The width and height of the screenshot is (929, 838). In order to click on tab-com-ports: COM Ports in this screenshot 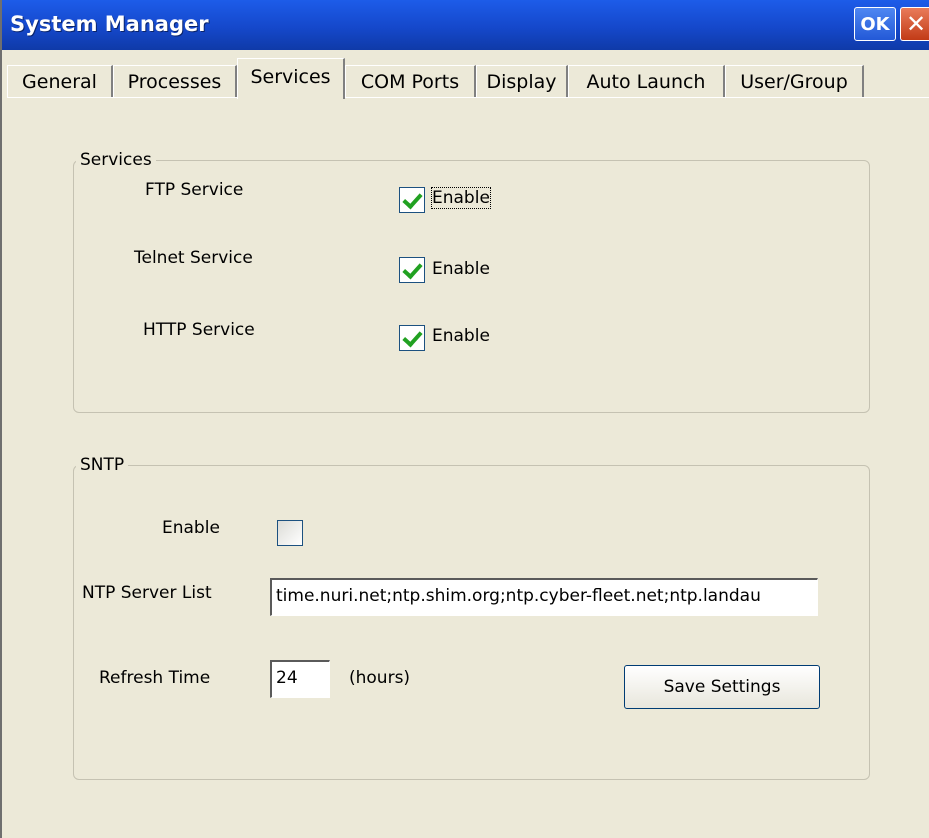, I will do `click(410, 81)`.